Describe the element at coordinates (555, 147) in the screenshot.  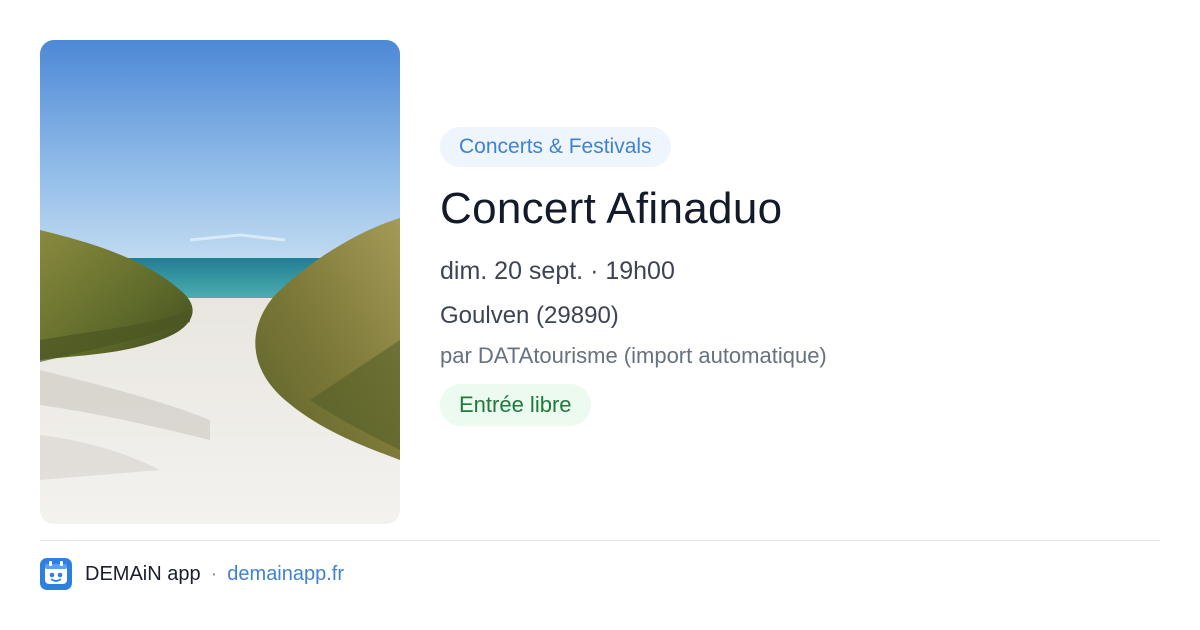
I see `category-badge: Concerts & Festivals` at that location.